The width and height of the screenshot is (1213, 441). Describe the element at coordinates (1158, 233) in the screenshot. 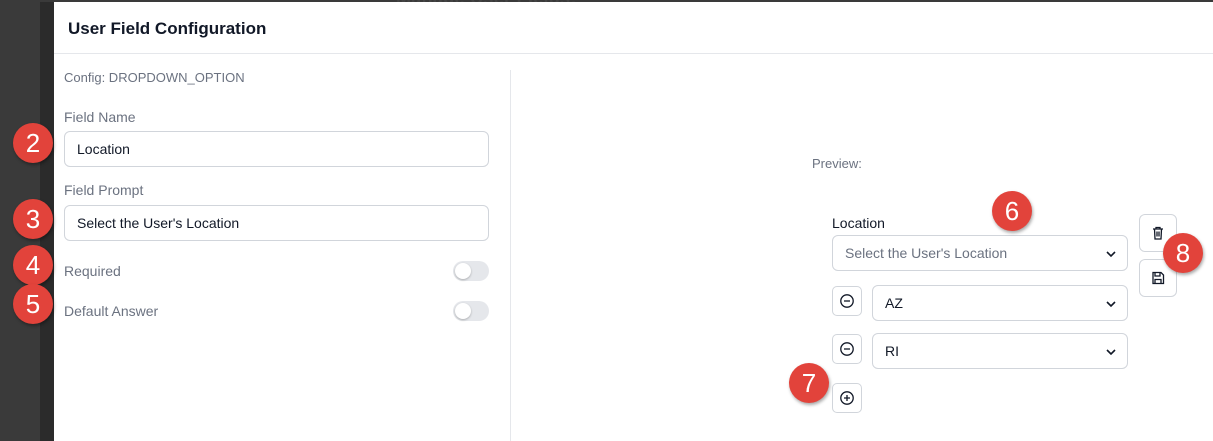

I see `trash-icon` at that location.